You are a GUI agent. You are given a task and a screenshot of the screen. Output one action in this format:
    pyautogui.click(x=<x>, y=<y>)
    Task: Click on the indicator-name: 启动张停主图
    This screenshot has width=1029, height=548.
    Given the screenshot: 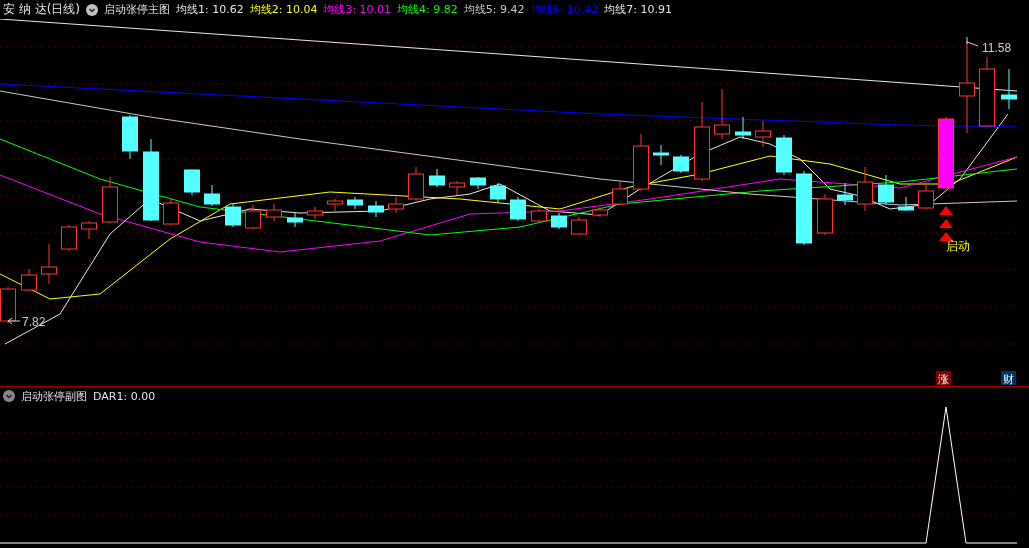 What is the action you would take?
    pyautogui.click(x=137, y=10)
    